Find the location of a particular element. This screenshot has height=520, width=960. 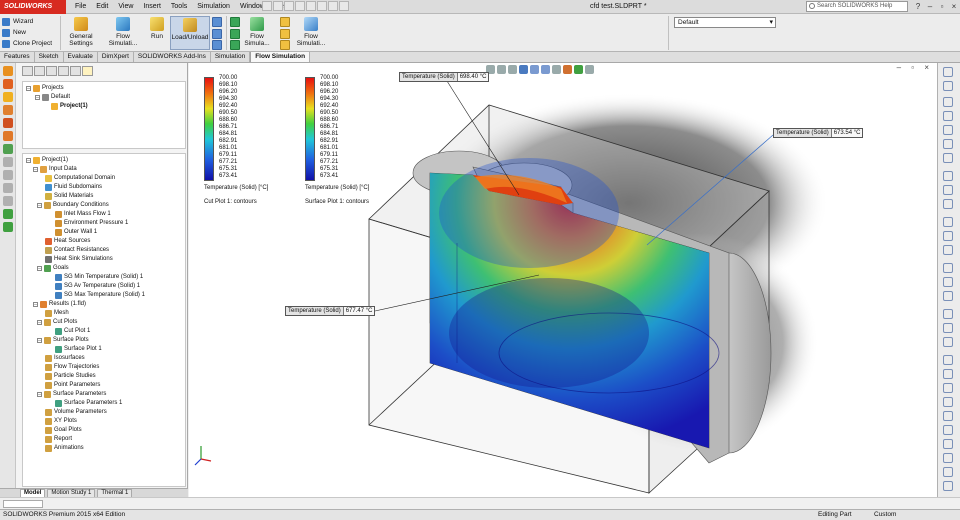

open-icon is located at coordinates (278, 6).